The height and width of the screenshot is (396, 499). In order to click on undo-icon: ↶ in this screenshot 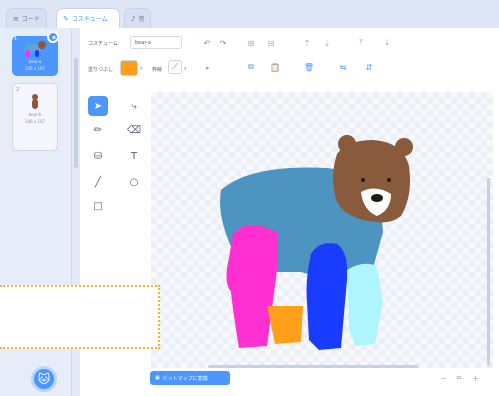, I will do `click(207, 43)`.